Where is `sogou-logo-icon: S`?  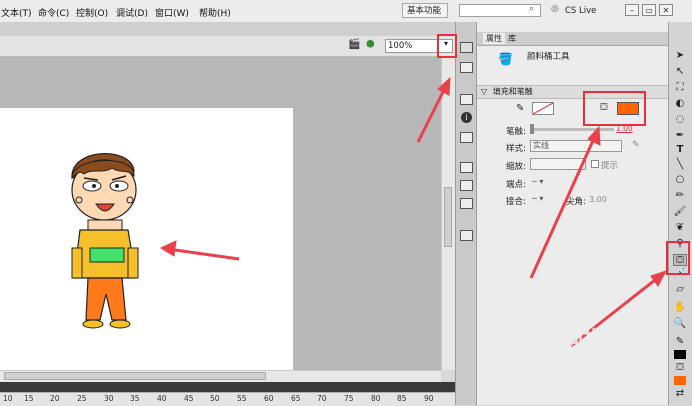
sogou-logo-icon: S is located at coordinates (521, 338).